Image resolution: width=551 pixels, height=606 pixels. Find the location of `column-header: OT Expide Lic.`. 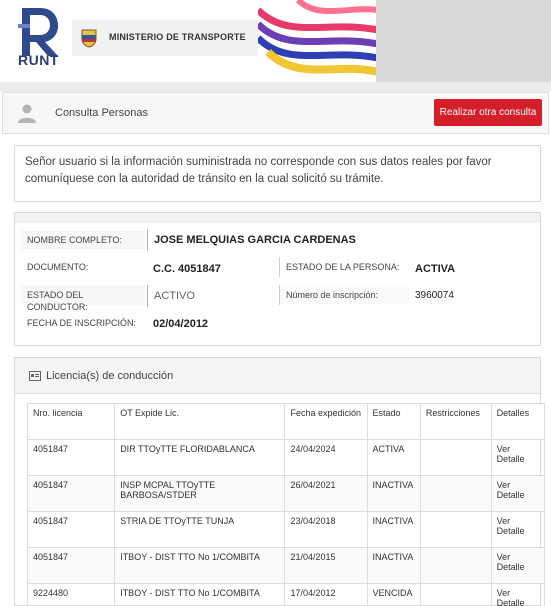

column-header: OT Expide Lic. is located at coordinates (200, 421).